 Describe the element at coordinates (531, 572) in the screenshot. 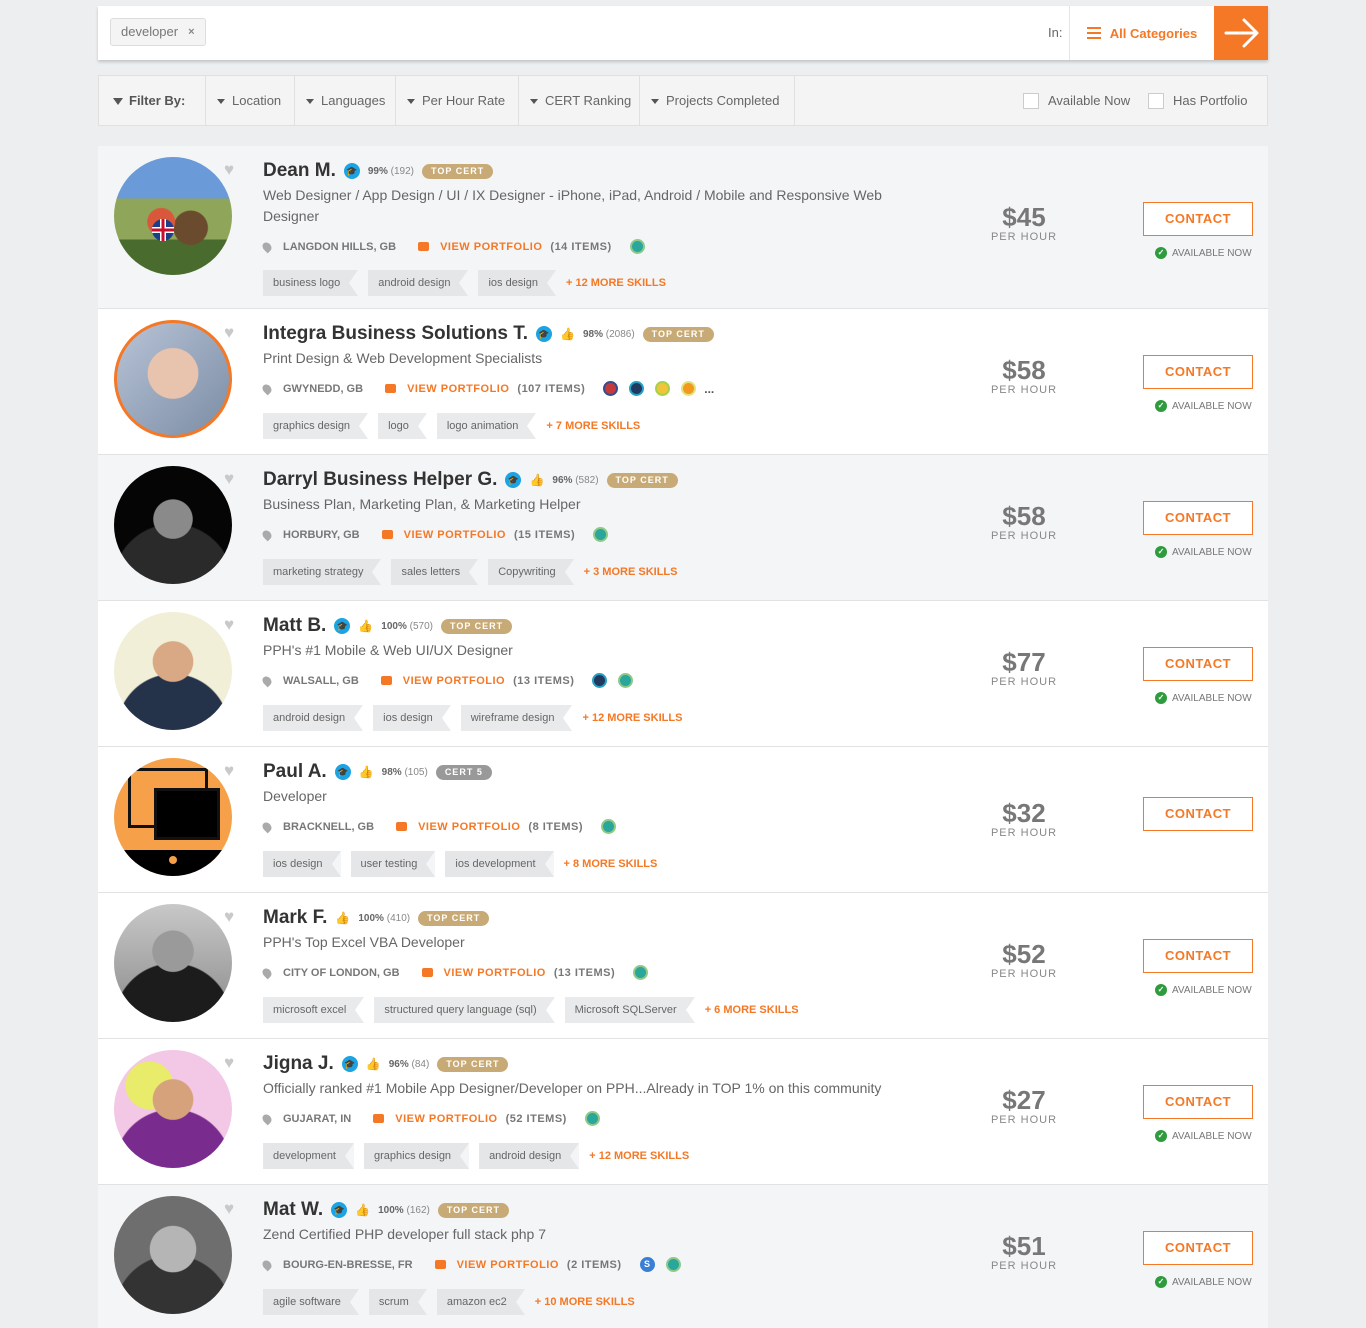

I see `skill-tag: Copywriting` at that location.